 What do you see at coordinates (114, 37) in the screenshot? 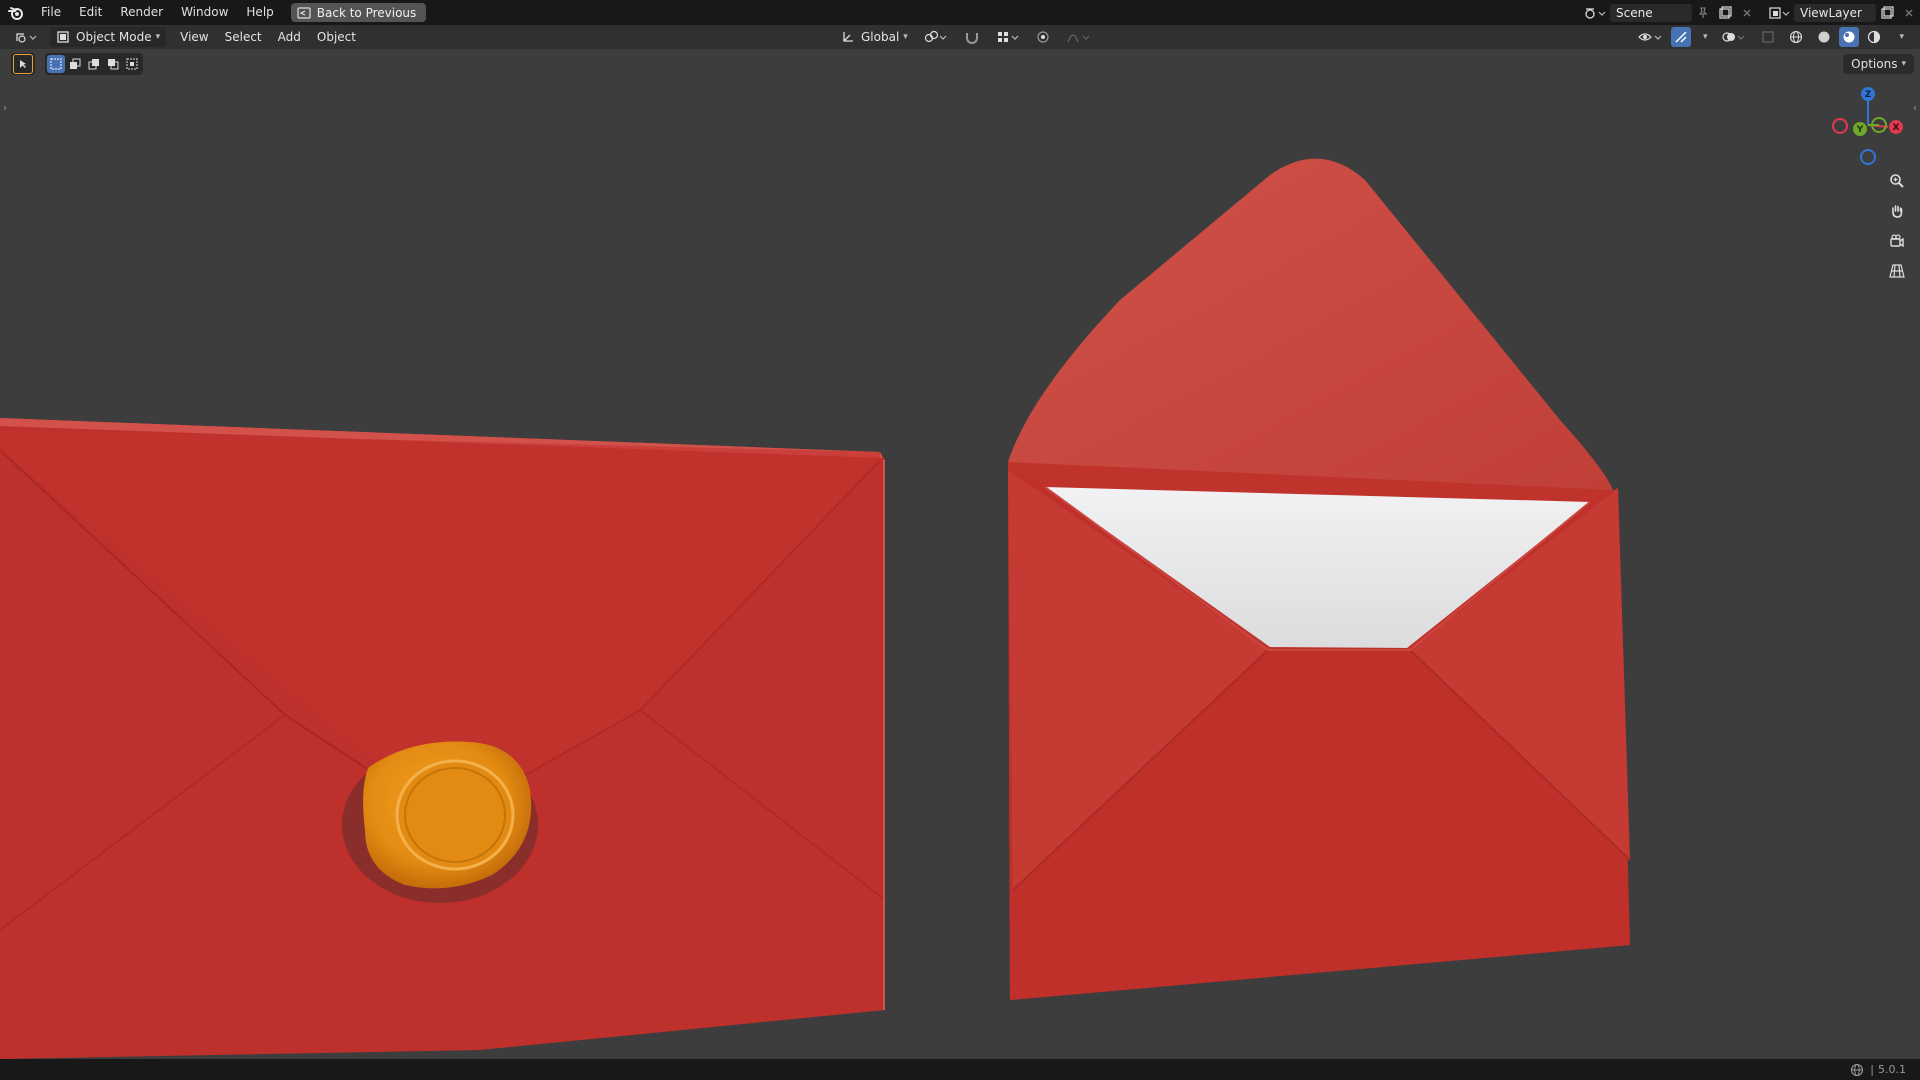
I see `object-mode-label: Object Mode` at bounding box center [114, 37].